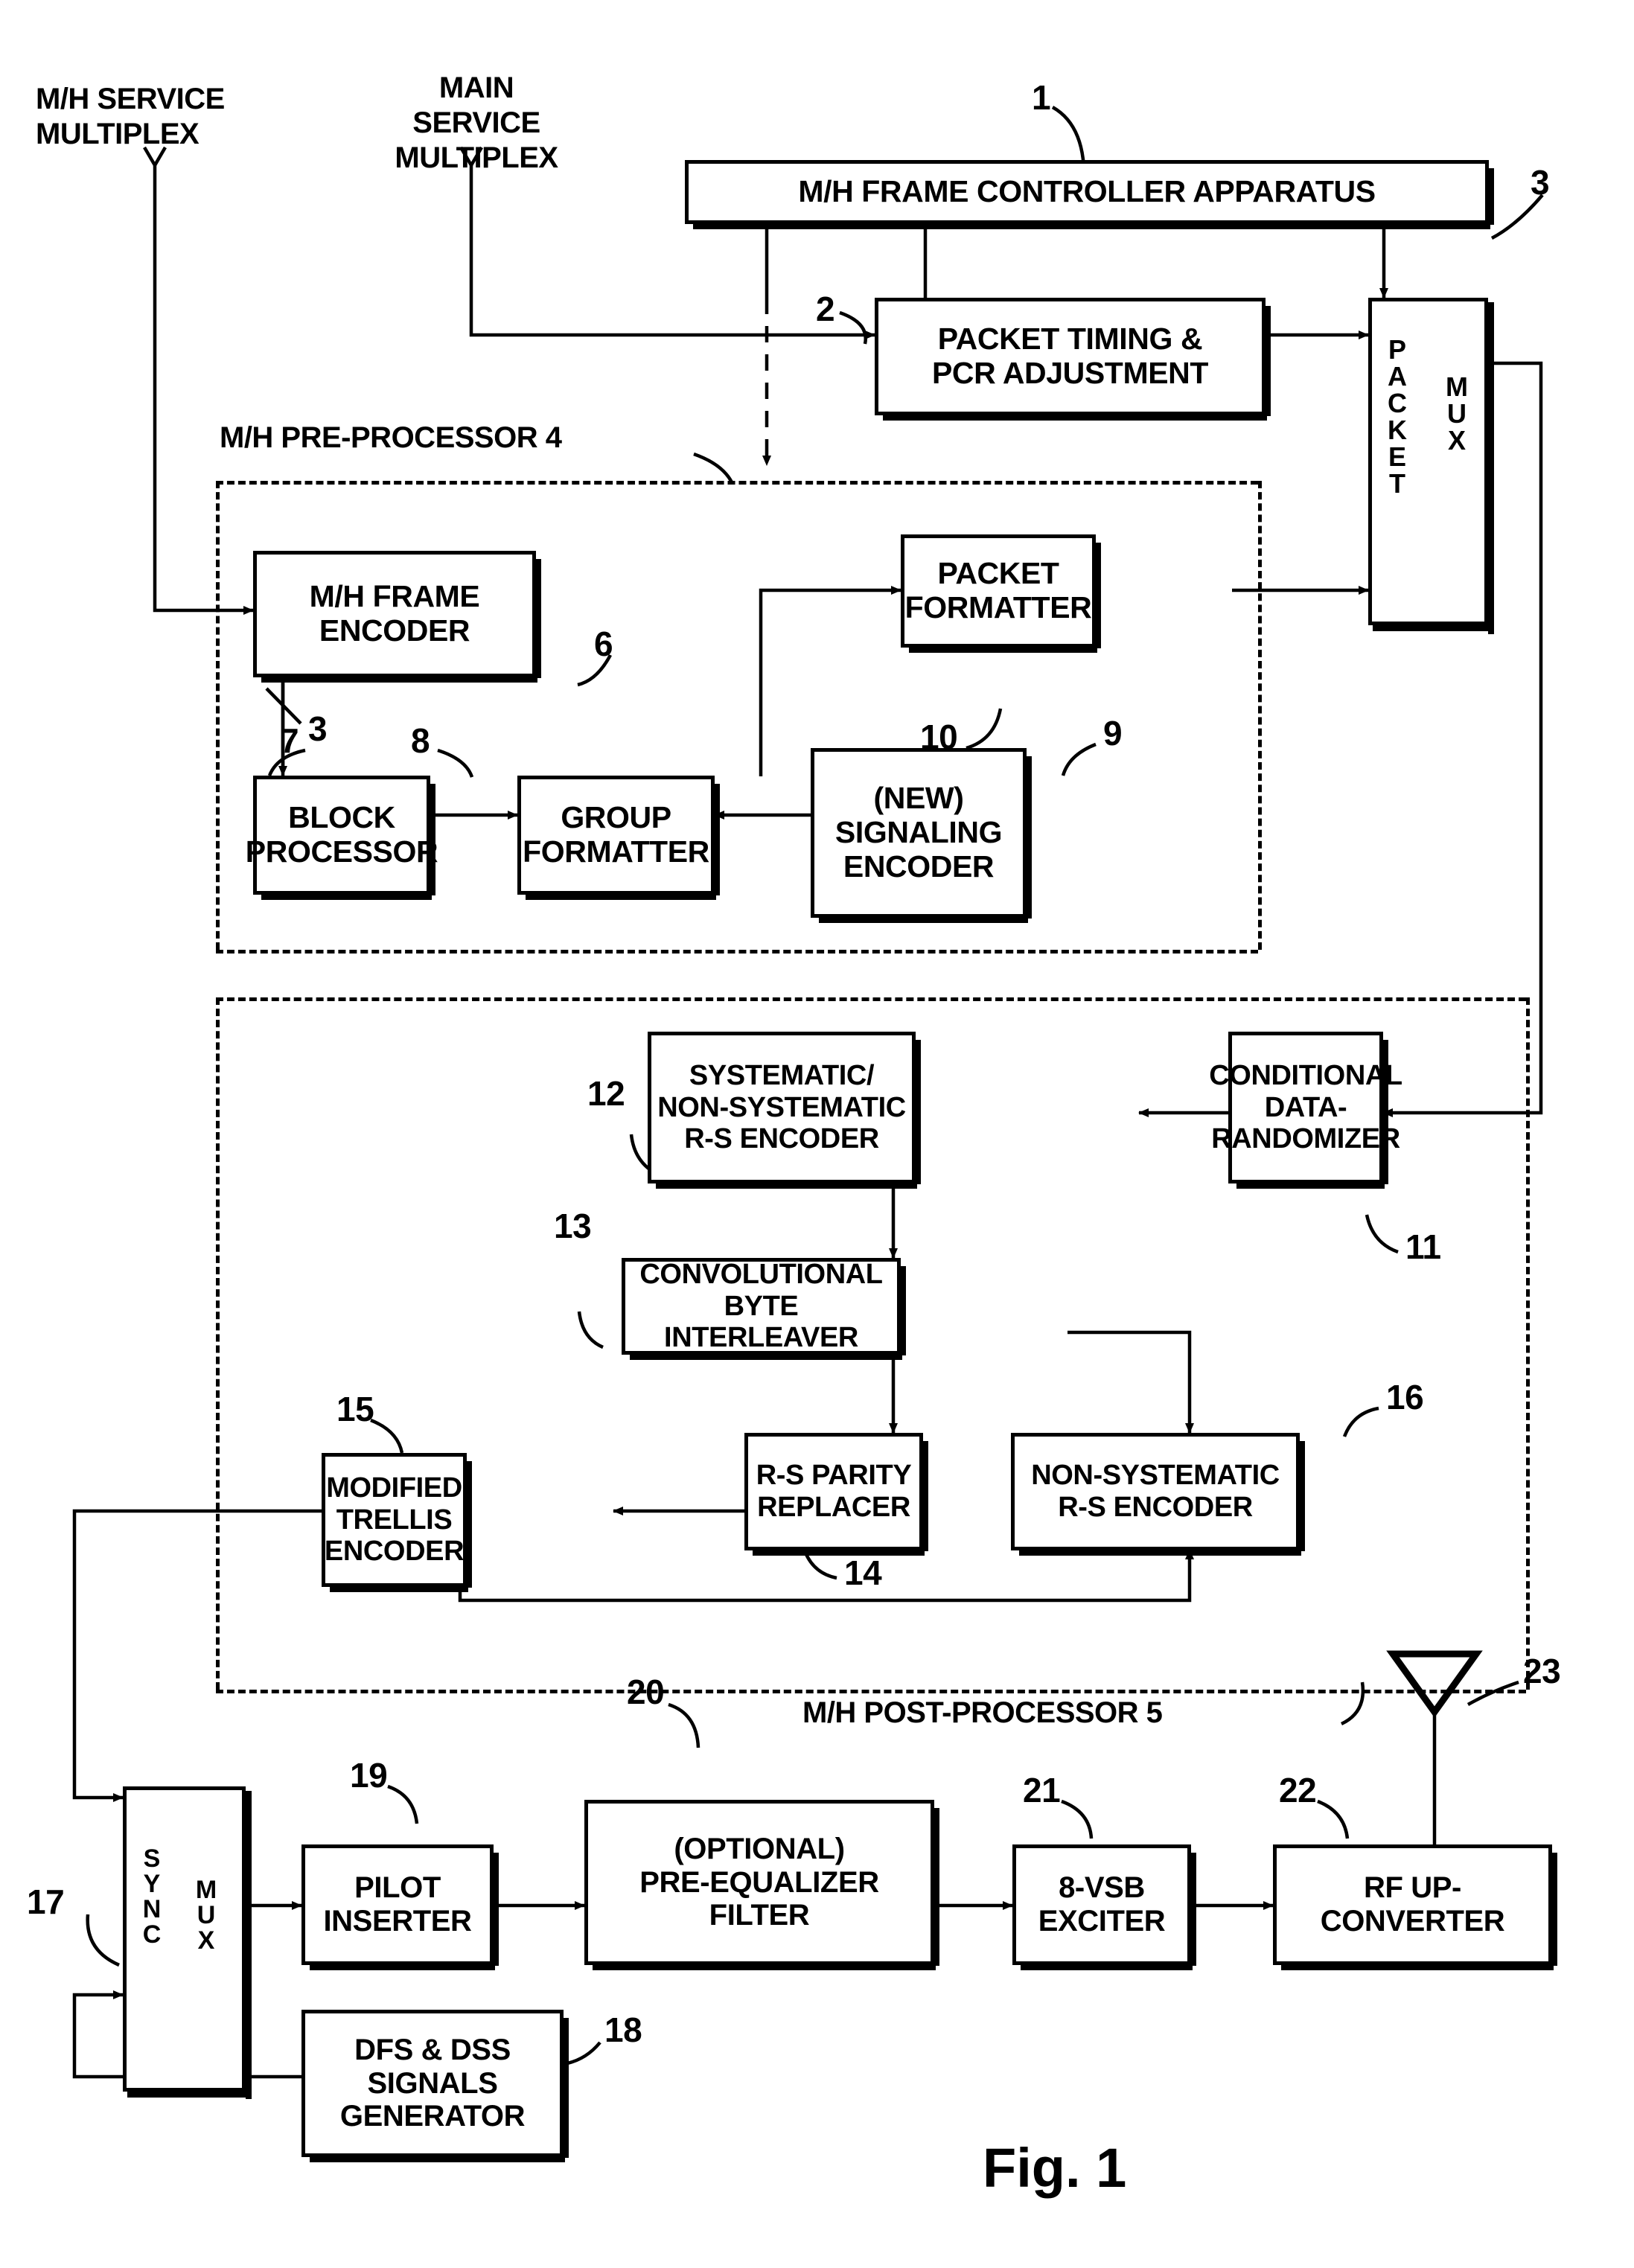 This screenshot has height=2268, width=1634. What do you see at coordinates (1412, 1904) in the screenshot?
I see `block-label: RF UP- CONVERTER` at bounding box center [1412, 1904].